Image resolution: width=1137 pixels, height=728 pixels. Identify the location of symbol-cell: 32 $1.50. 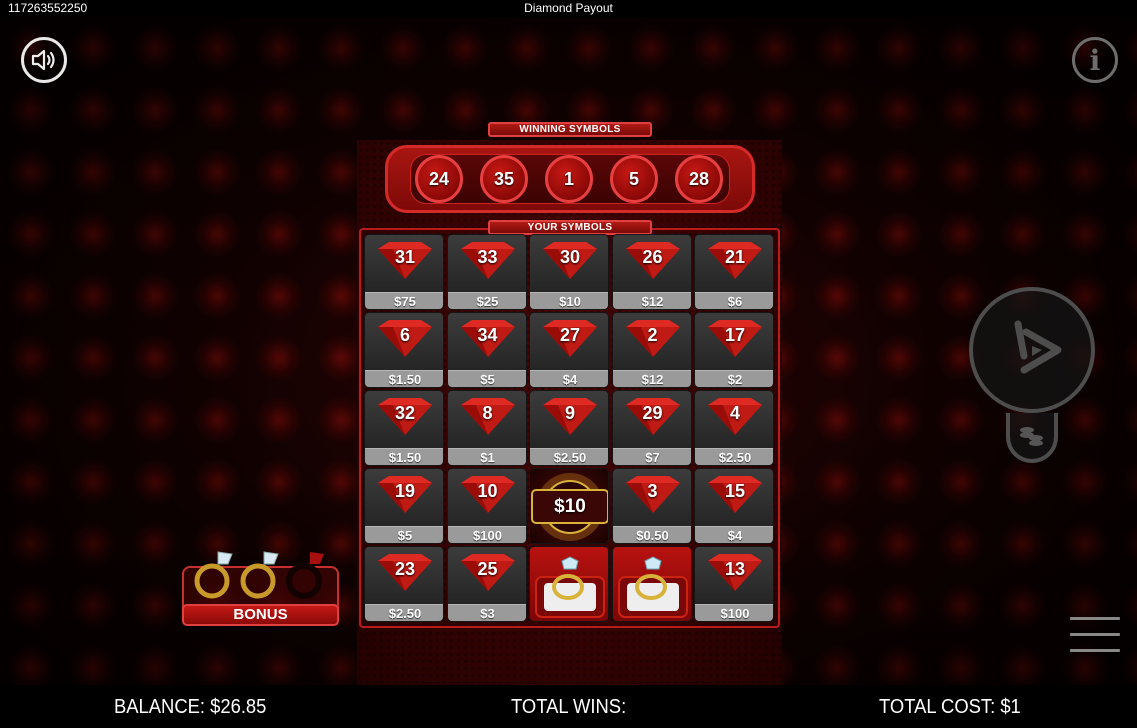
(404, 428).